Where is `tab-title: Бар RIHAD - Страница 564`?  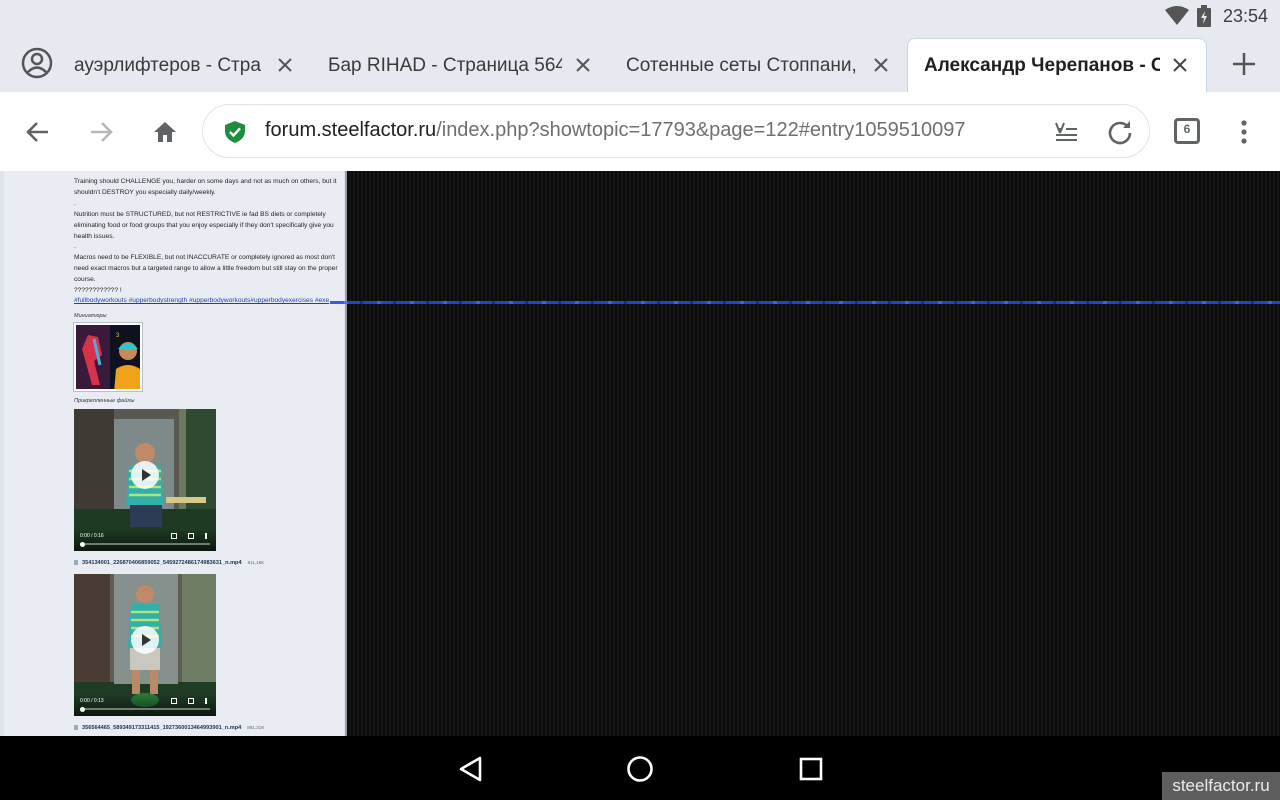
tab-title: Бар RIHAD - Страница 564 is located at coordinates (445, 65).